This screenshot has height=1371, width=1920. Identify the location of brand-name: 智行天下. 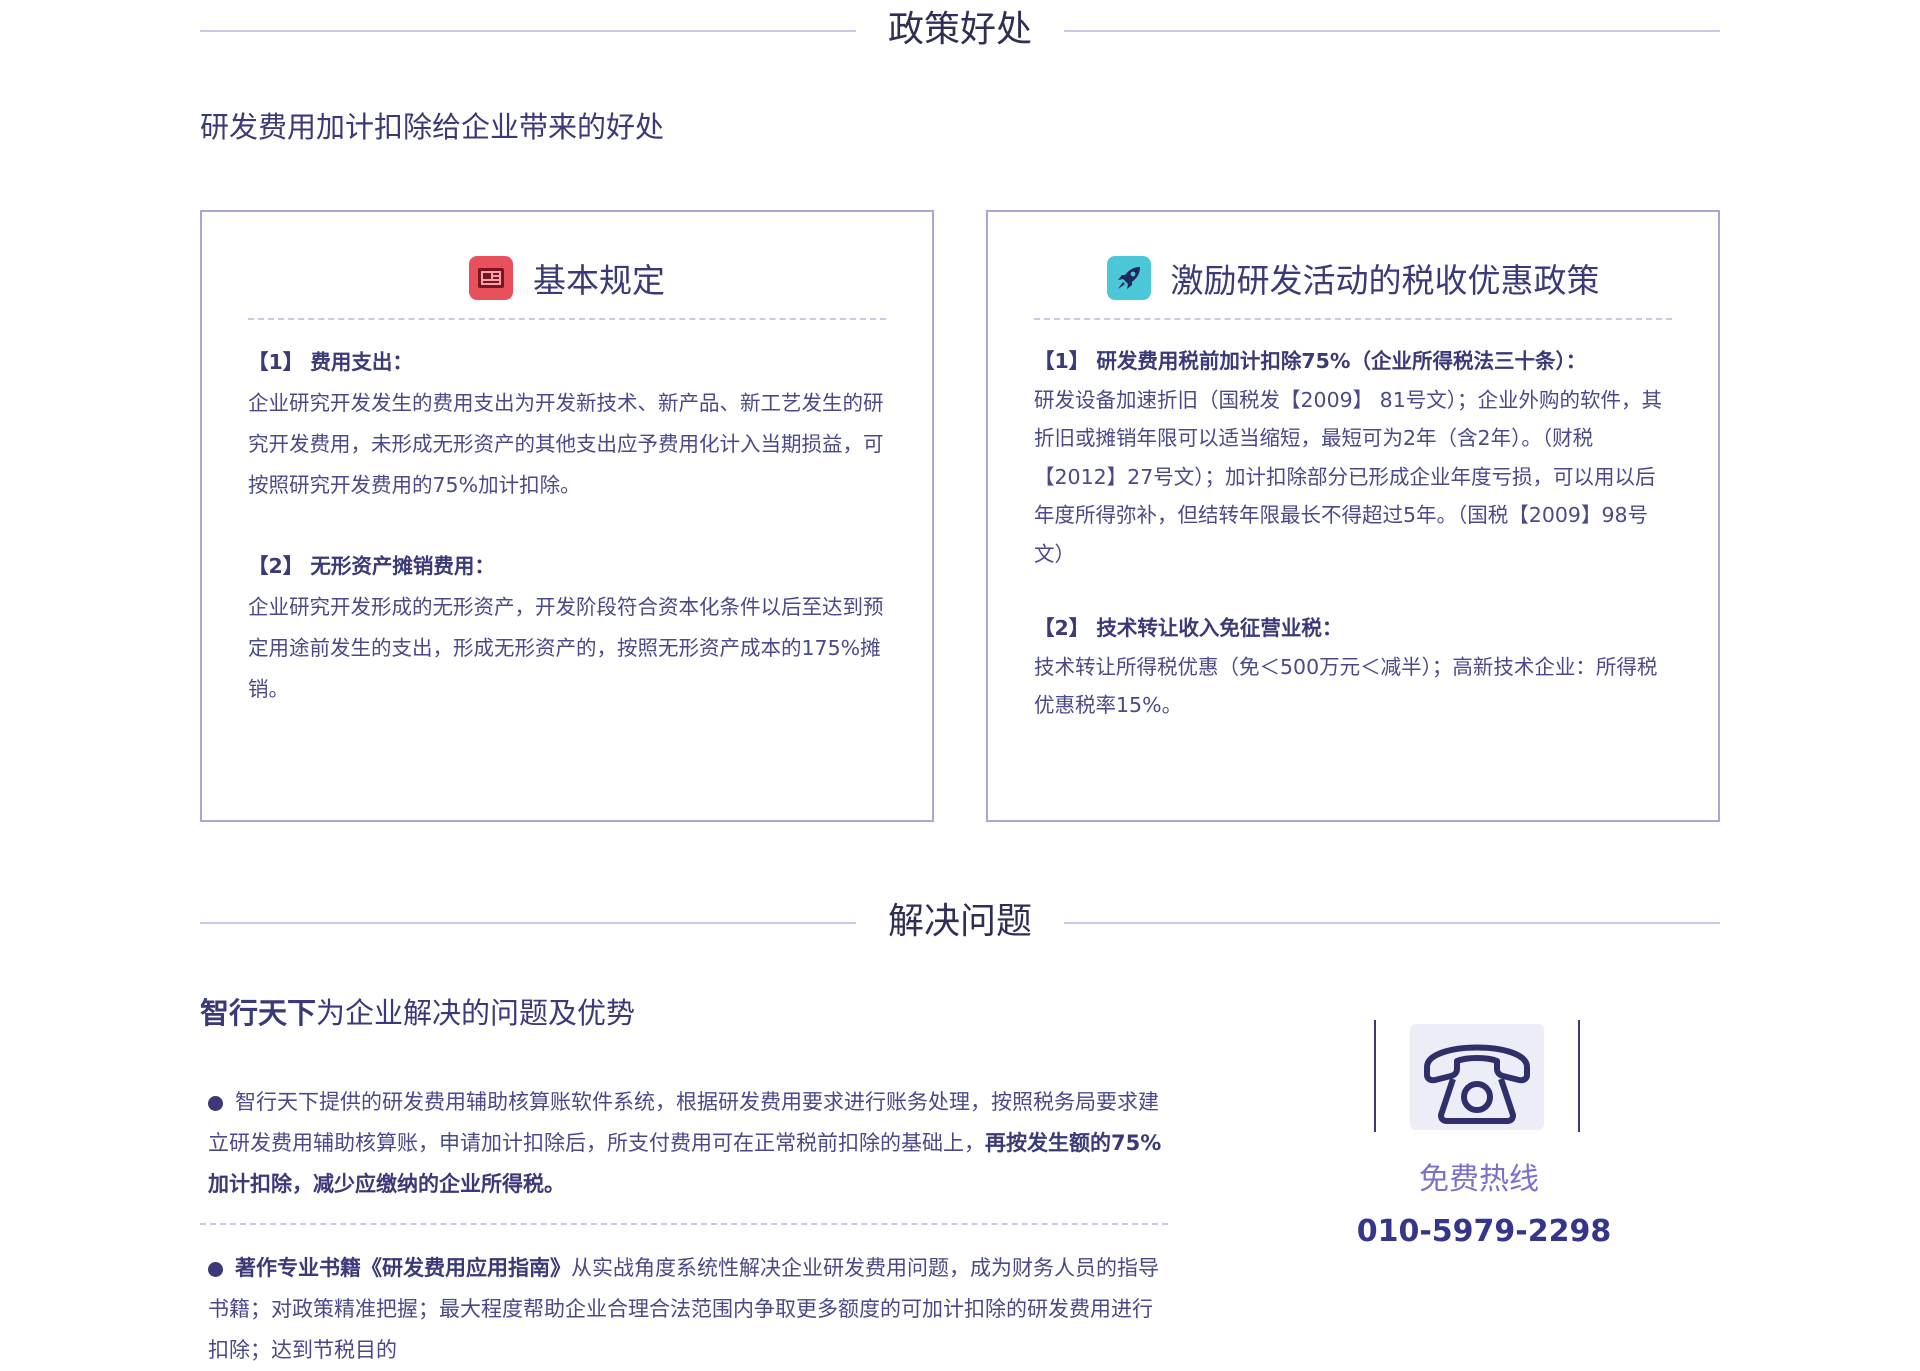
(258, 1013).